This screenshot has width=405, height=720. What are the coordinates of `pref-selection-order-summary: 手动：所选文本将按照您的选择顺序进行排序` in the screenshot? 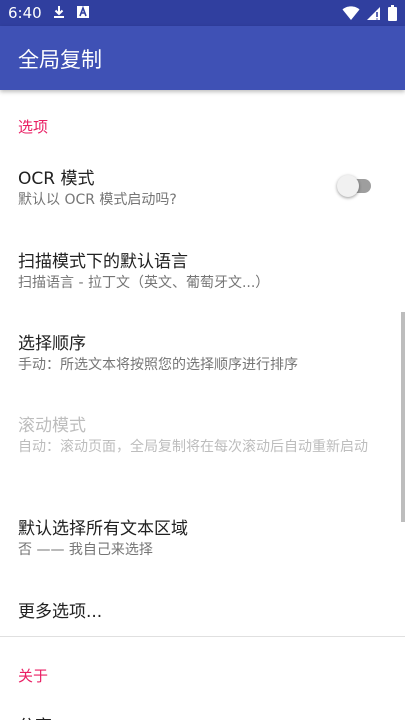 It's located at (158, 365).